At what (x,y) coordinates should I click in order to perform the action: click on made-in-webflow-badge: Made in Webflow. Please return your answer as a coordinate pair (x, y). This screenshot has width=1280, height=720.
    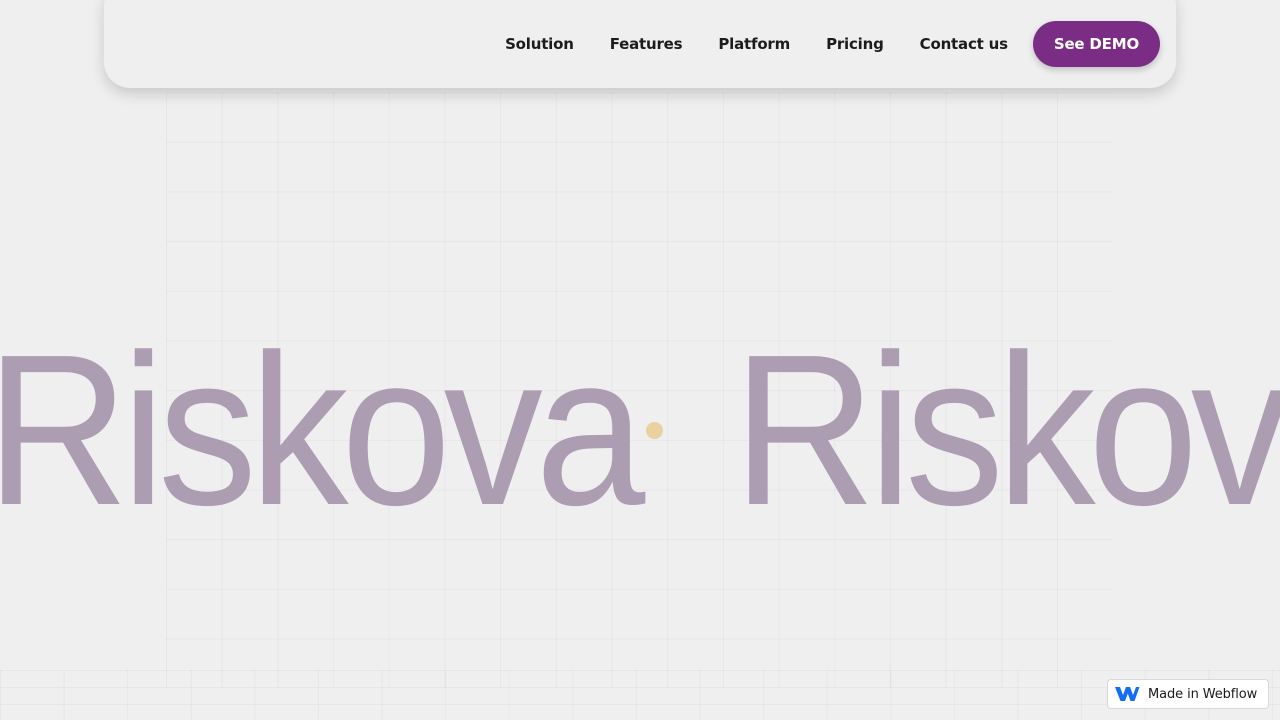
    Looking at the image, I should click on (1188, 694).